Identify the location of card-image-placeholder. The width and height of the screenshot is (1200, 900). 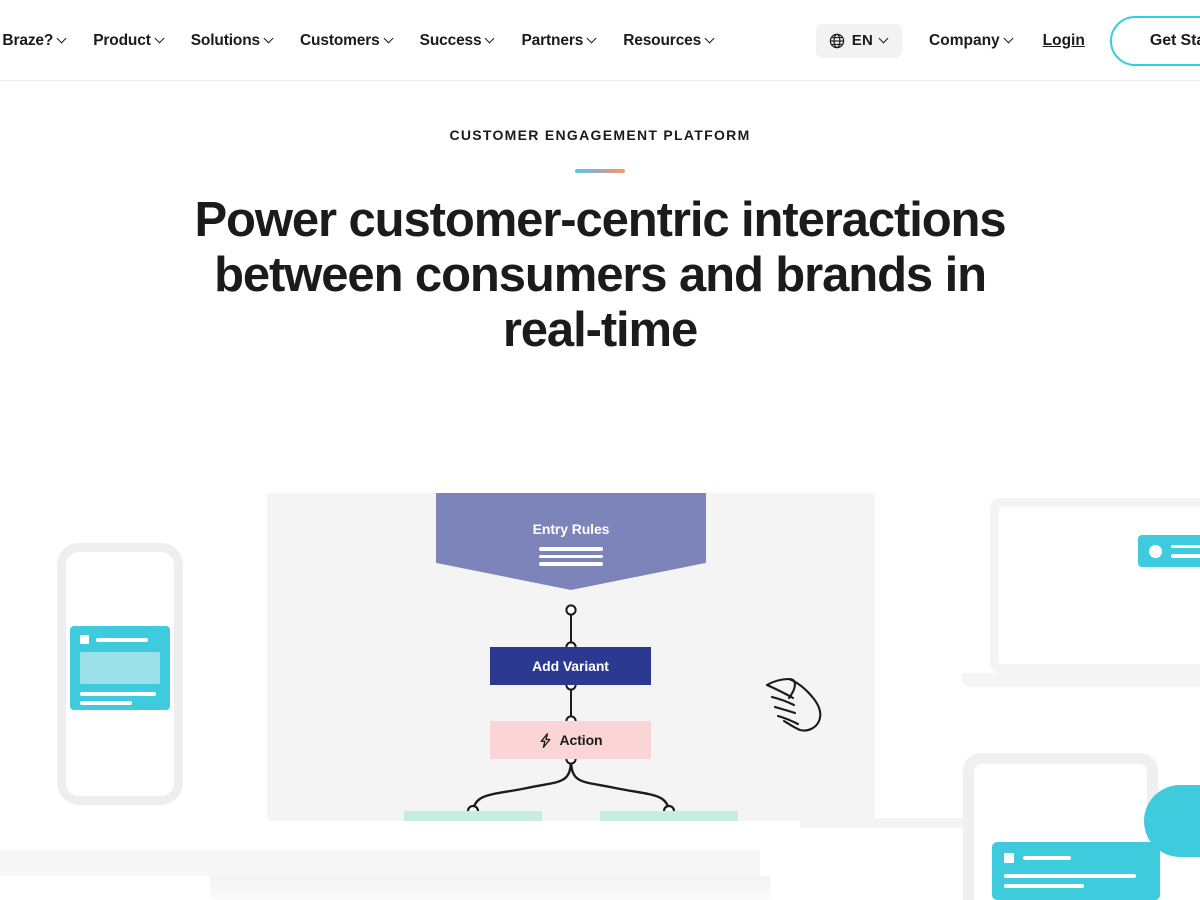
(120, 668).